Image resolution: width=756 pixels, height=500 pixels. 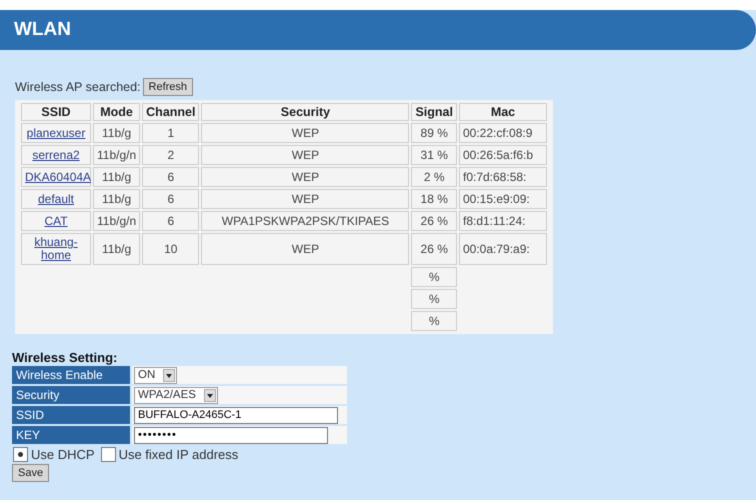 I want to click on column-header: Mode, so click(x=116, y=112).